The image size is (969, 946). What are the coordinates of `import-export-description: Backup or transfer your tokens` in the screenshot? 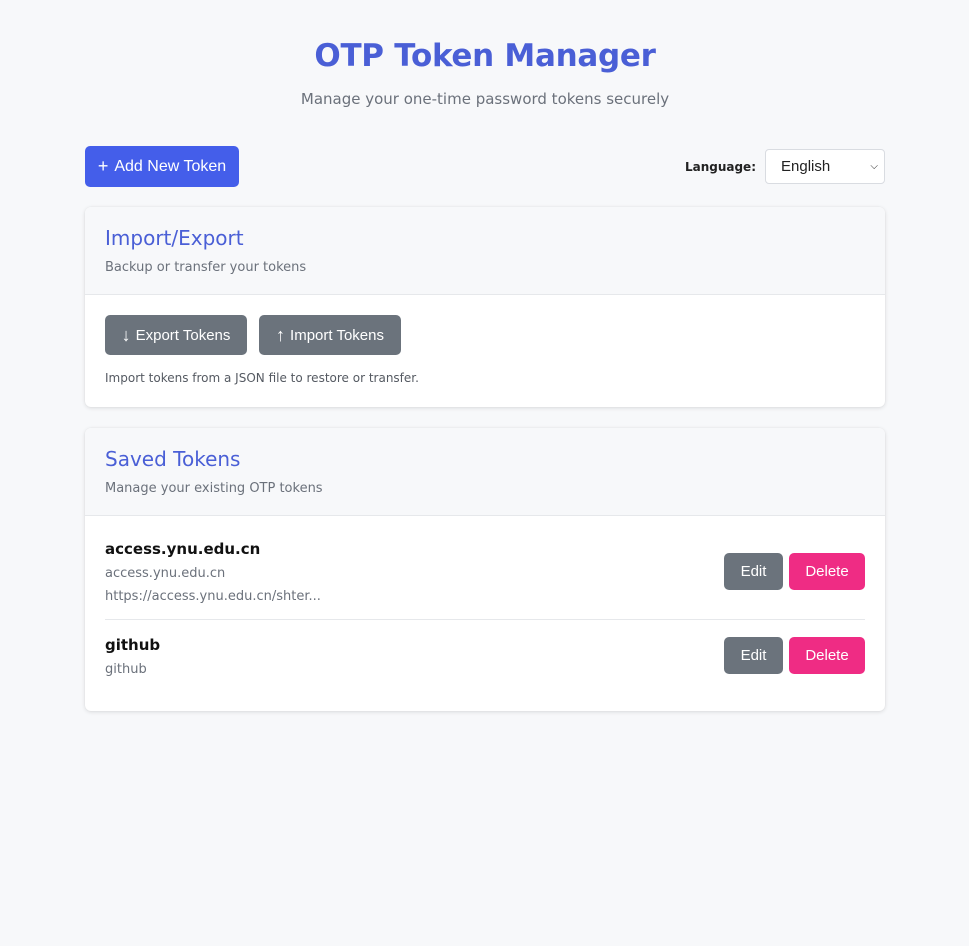 It's located at (206, 267).